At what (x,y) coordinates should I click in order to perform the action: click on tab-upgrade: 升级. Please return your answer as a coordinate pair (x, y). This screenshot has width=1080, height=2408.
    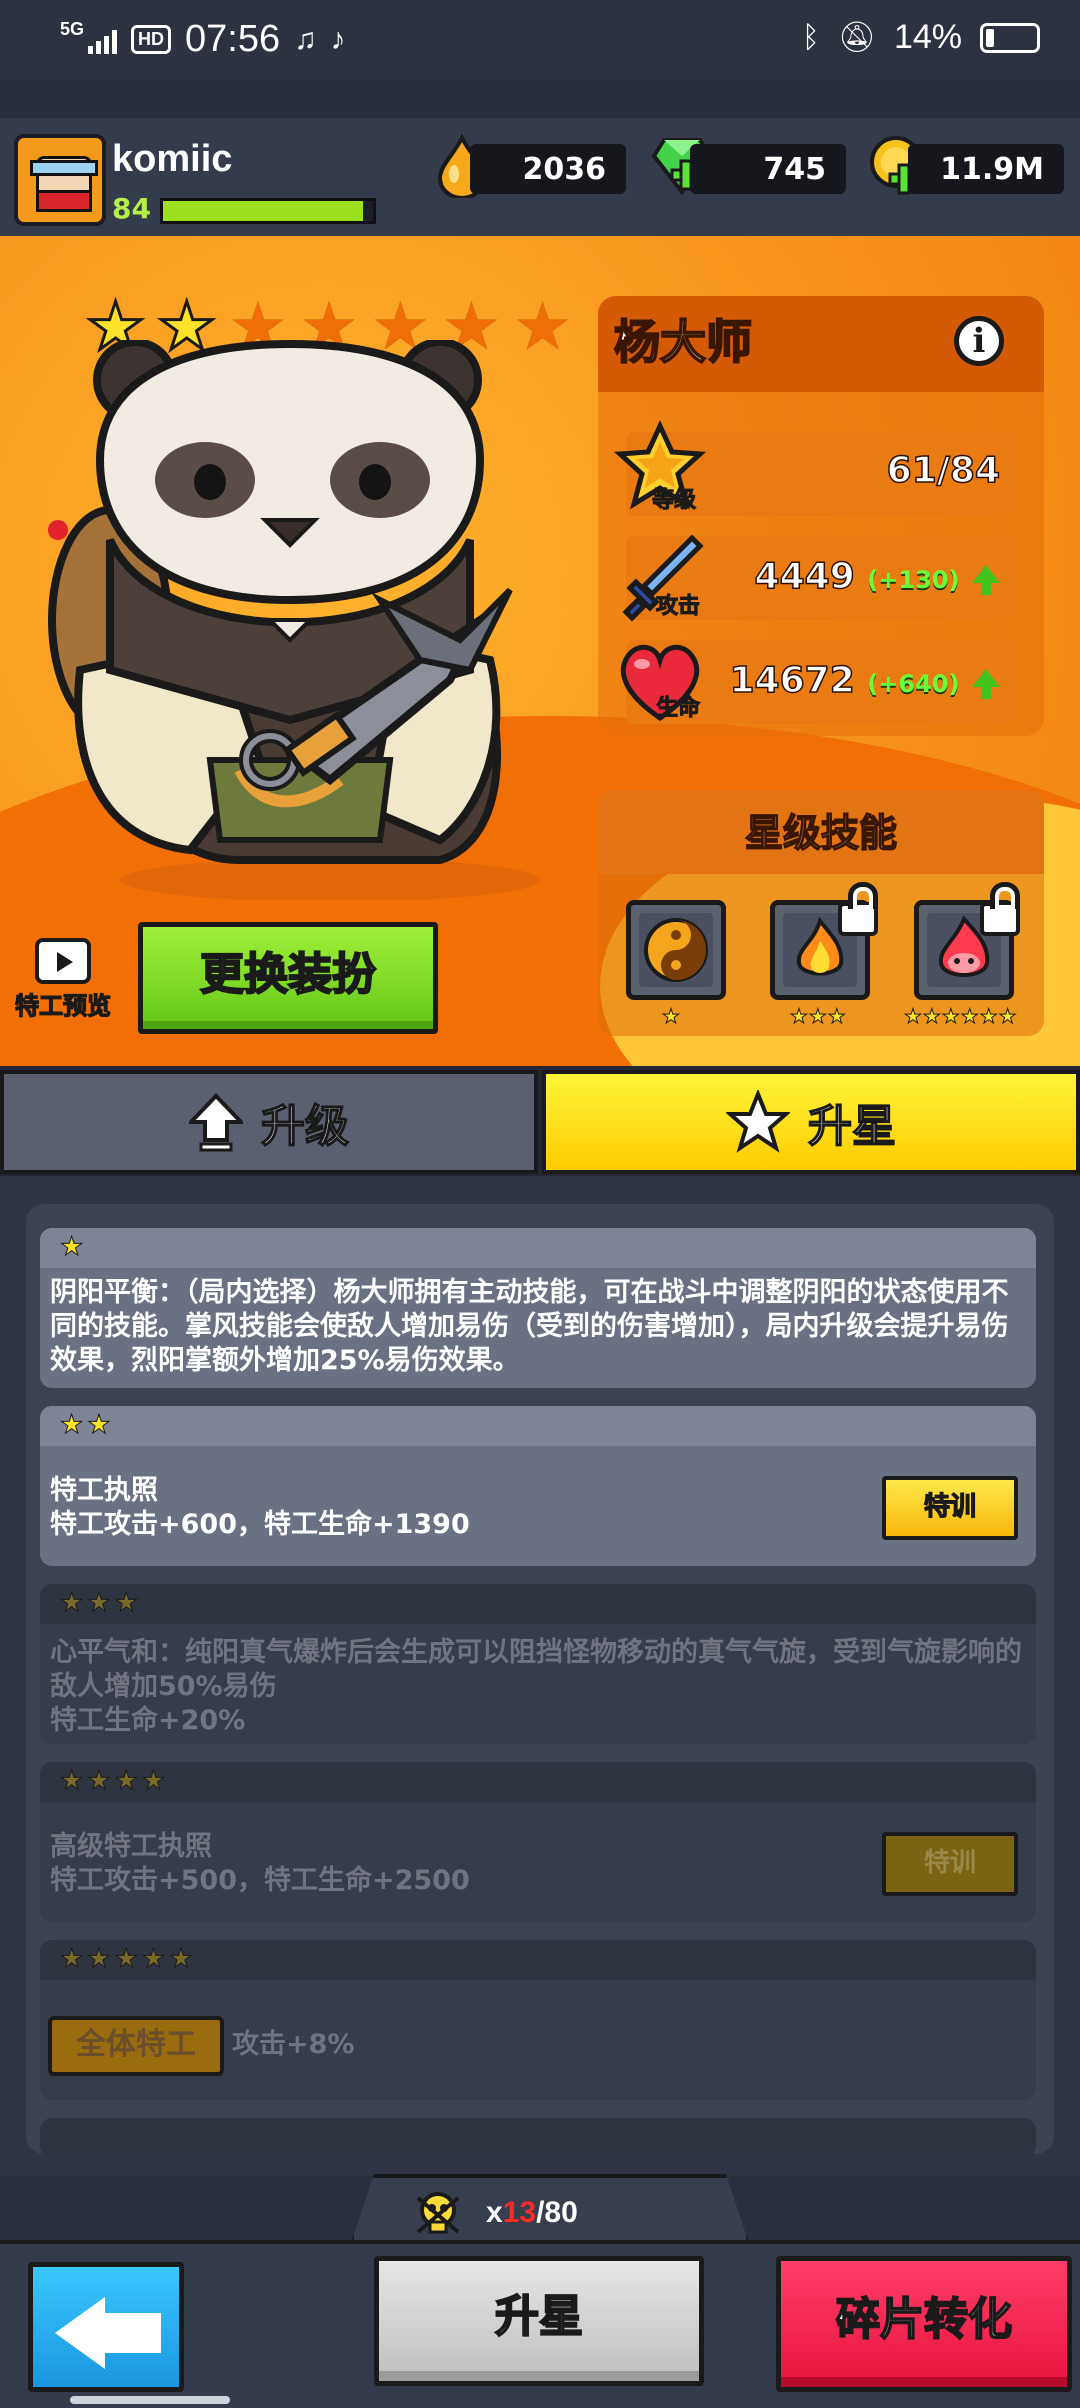
    Looking at the image, I should click on (269, 1122).